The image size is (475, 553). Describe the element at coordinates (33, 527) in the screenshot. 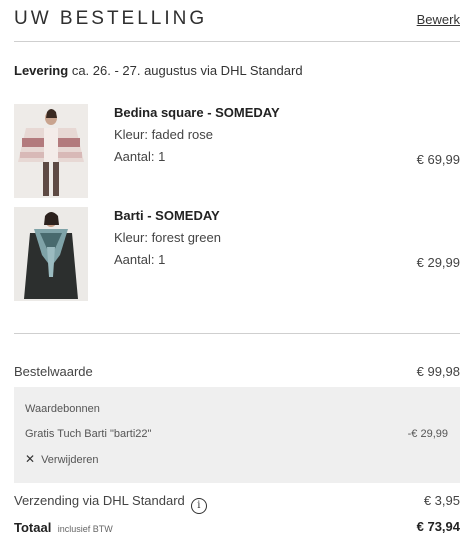

I see `total-label: Totaal` at that location.